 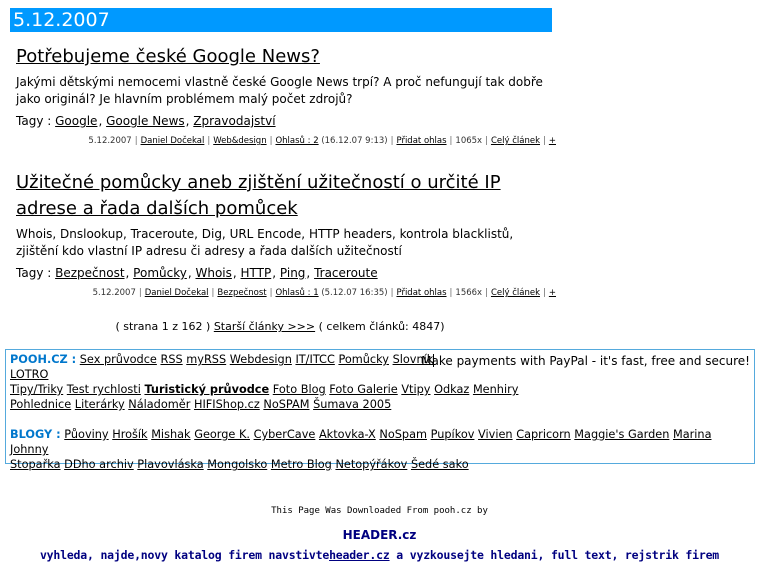 What do you see at coordinates (379, 535) in the screenshot?
I see `header-cz-title: HEADER.cz` at bounding box center [379, 535].